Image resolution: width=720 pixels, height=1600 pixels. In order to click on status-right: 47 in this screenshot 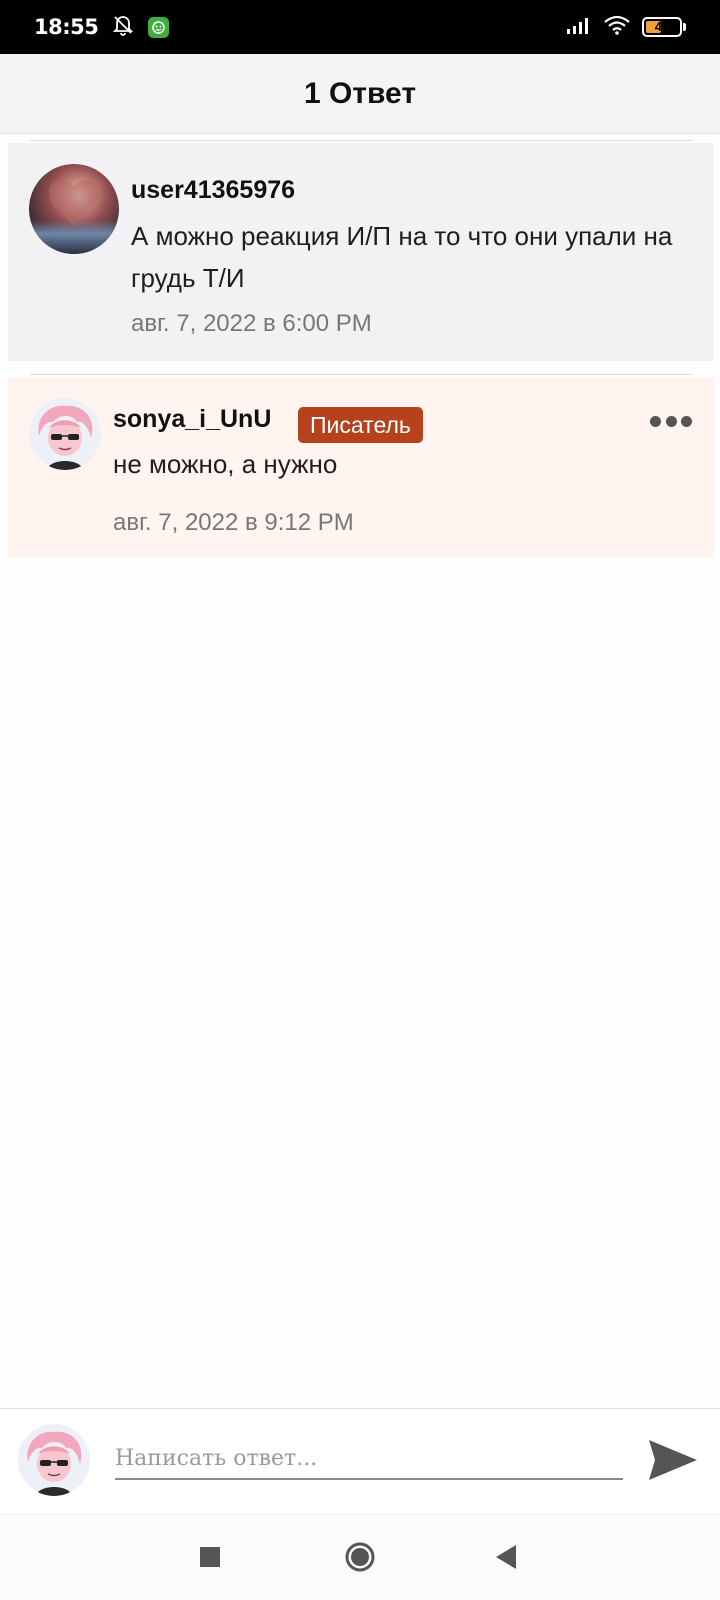, I will do `click(626, 27)`.